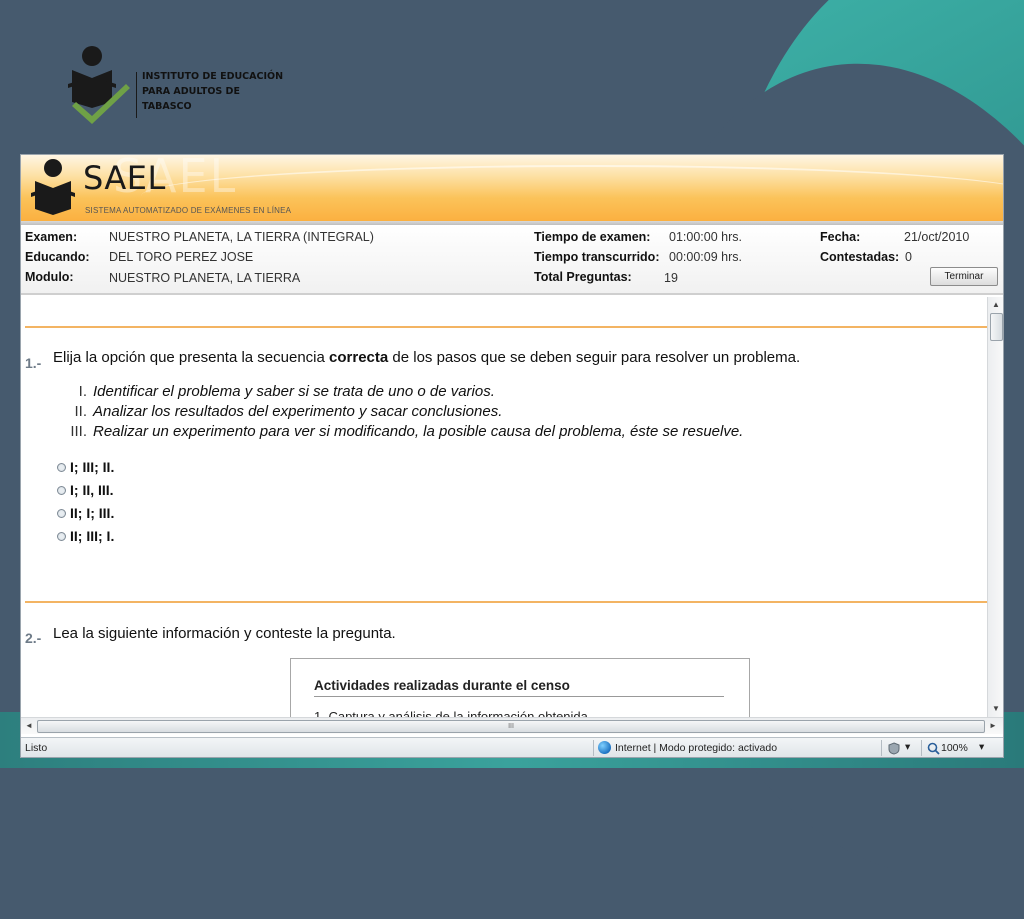  I want to click on date-value: 21/oct/2010, so click(937, 237).